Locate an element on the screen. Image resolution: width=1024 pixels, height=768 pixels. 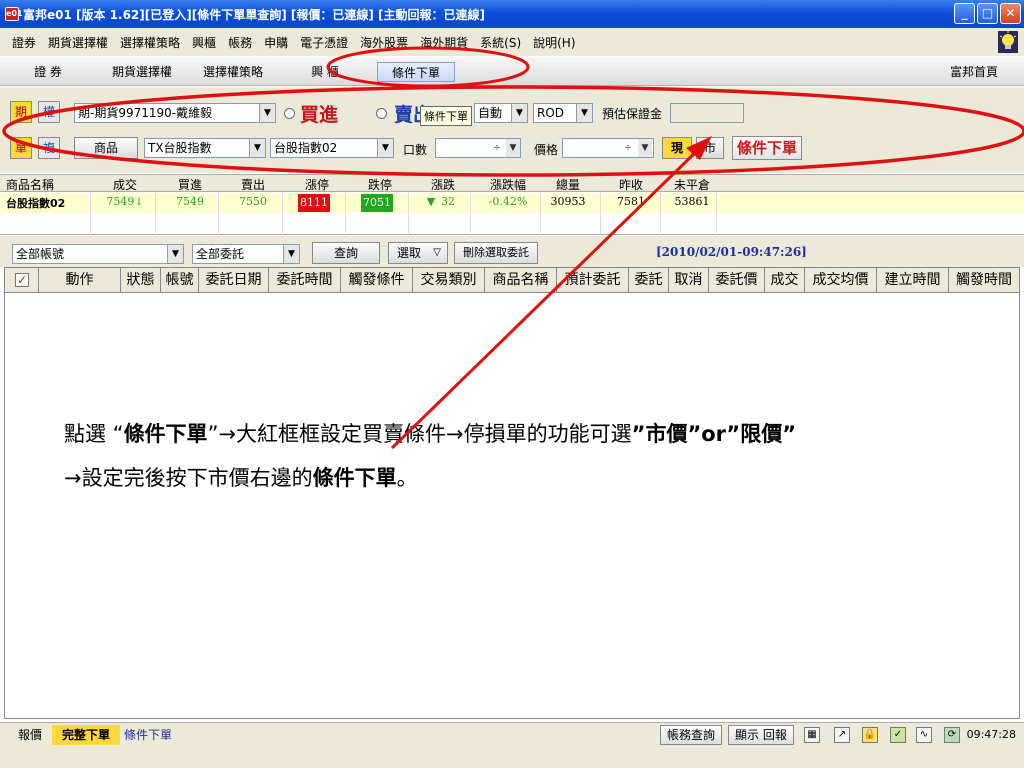
col-last: 成交 is located at coordinates (124, 185).